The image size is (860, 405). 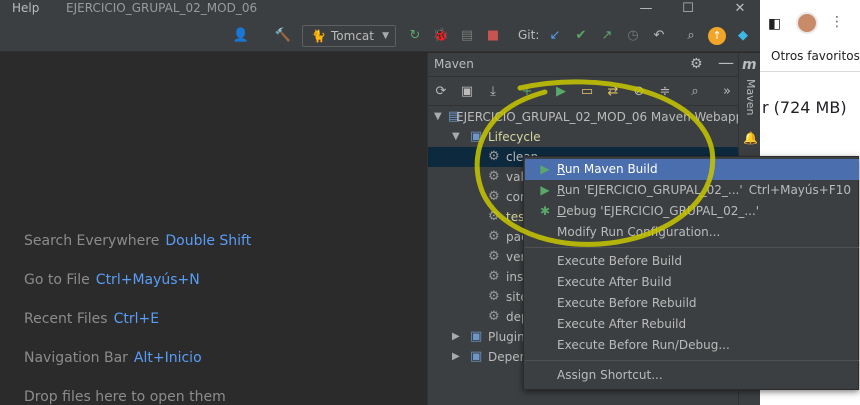 I want to click on menu-item-execute-after-build: Execute After Build, so click(x=692, y=282).